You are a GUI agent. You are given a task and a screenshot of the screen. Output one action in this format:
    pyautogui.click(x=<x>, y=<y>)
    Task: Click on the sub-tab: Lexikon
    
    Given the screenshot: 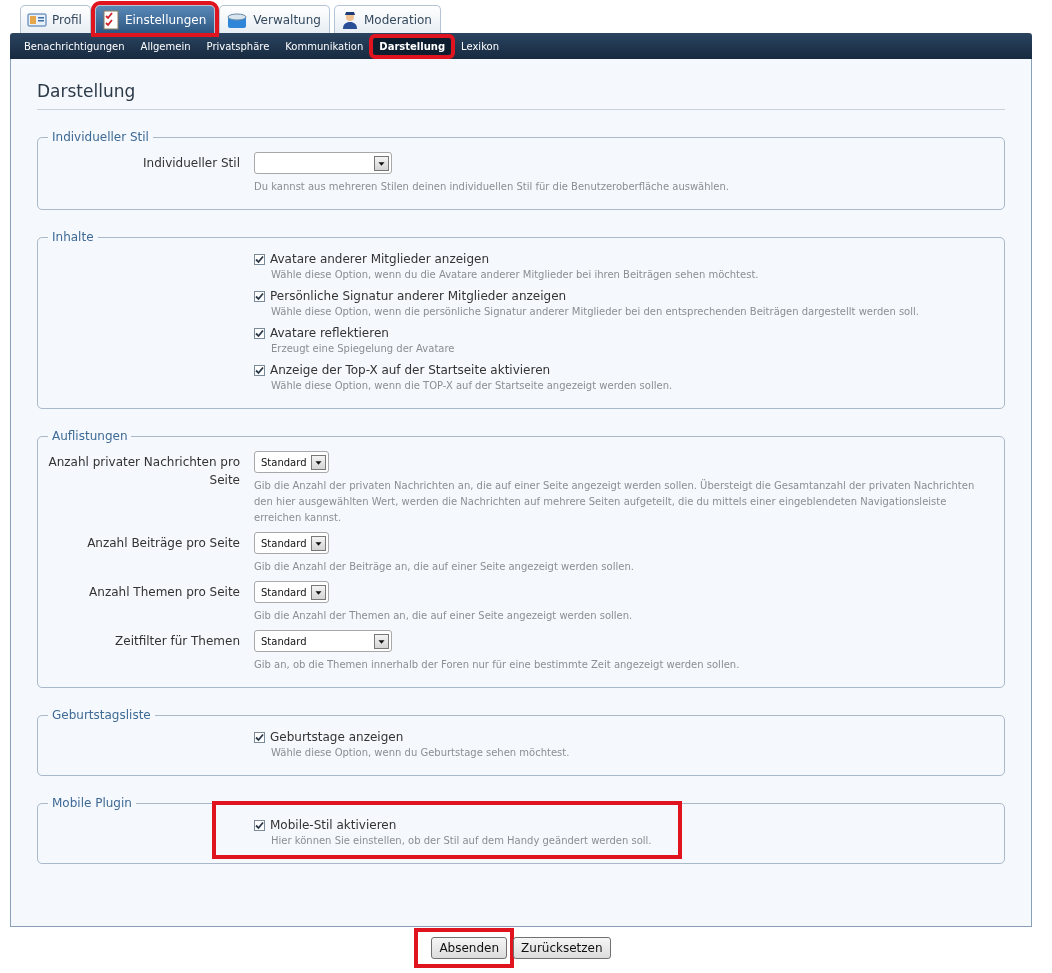 What is the action you would take?
    pyautogui.click(x=480, y=46)
    